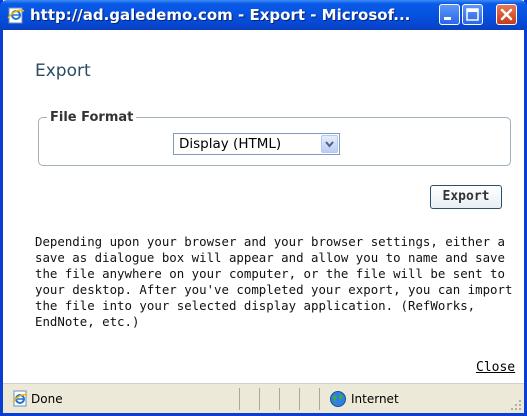  Describe the element at coordinates (230, 144) in the screenshot. I see `file-format-selected: Display (HTML)` at that location.